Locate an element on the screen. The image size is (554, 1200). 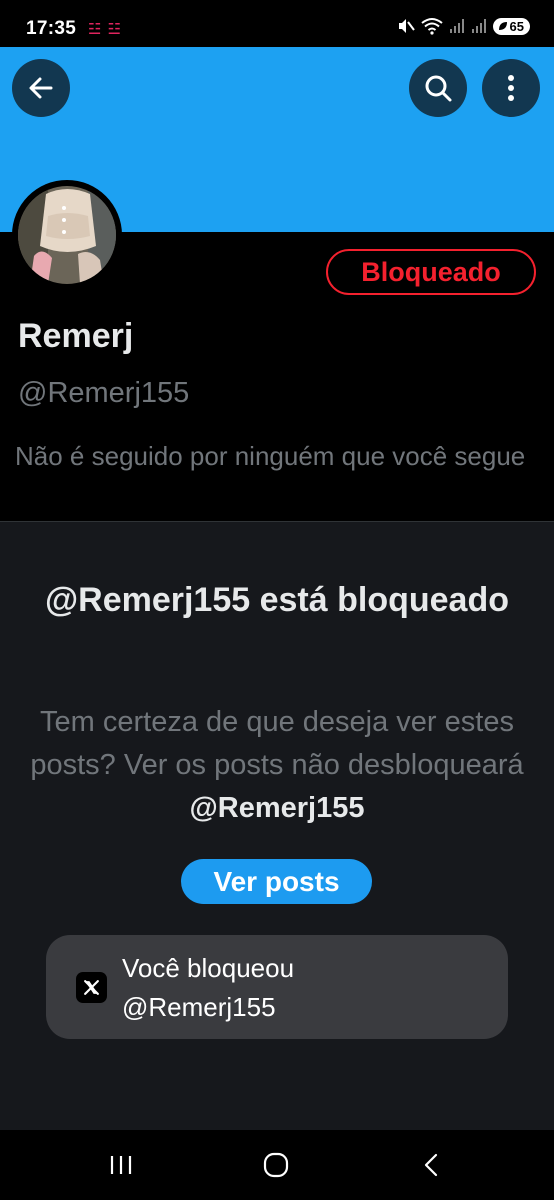
back-icon is located at coordinates (431, 1165).